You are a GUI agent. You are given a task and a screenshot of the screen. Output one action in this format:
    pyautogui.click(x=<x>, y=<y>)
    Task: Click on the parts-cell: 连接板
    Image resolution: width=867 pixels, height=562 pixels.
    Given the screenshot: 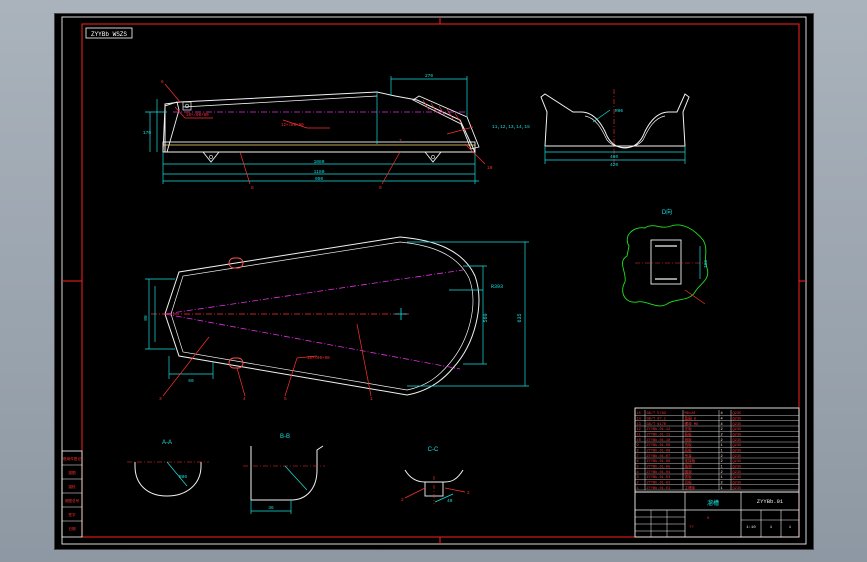 What is the action you would take?
    pyautogui.click(x=690, y=461)
    